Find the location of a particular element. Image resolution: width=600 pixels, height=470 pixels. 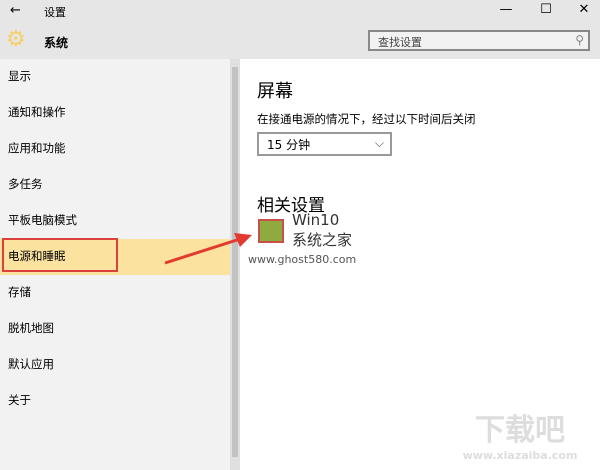

chevron-down-icon: ⌵ is located at coordinates (379, 143).